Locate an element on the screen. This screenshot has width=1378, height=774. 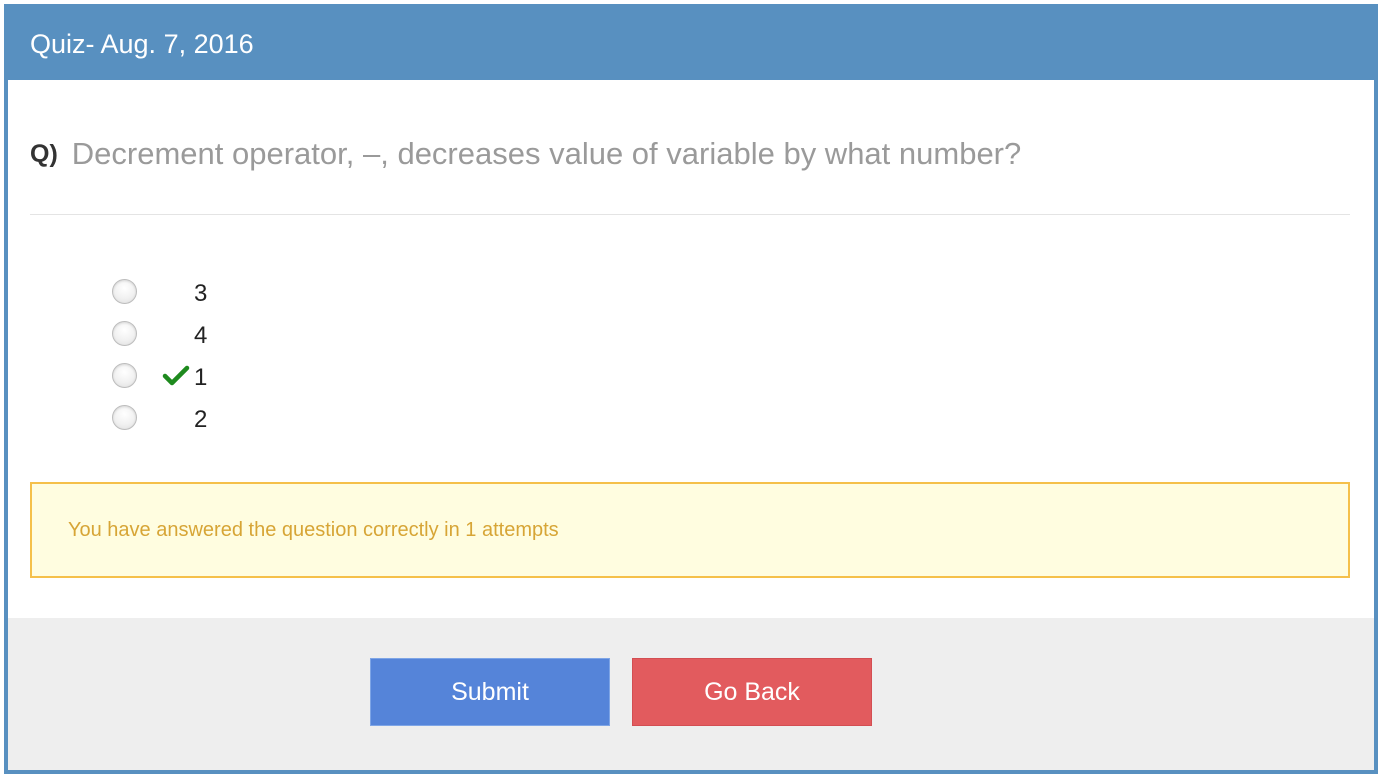
divider is located at coordinates (690, 214).